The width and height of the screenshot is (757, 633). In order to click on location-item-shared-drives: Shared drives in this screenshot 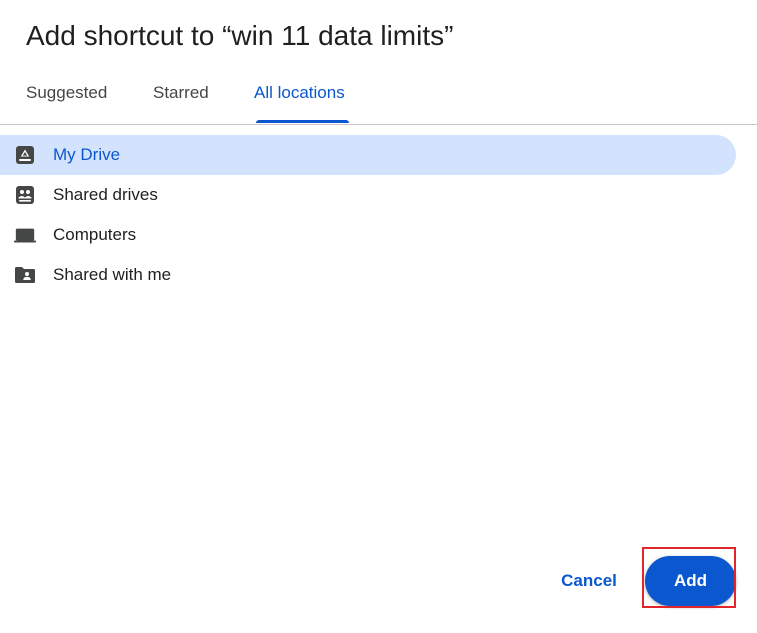, I will do `click(368, 195)`.